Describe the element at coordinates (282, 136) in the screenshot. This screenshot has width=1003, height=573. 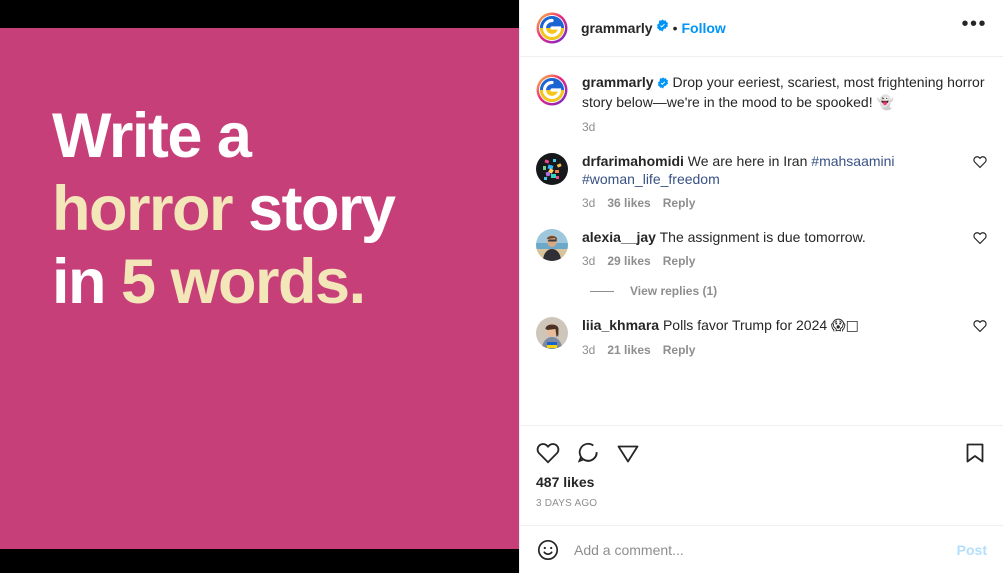
I see `media-headline-line-1: Write a` at that location.